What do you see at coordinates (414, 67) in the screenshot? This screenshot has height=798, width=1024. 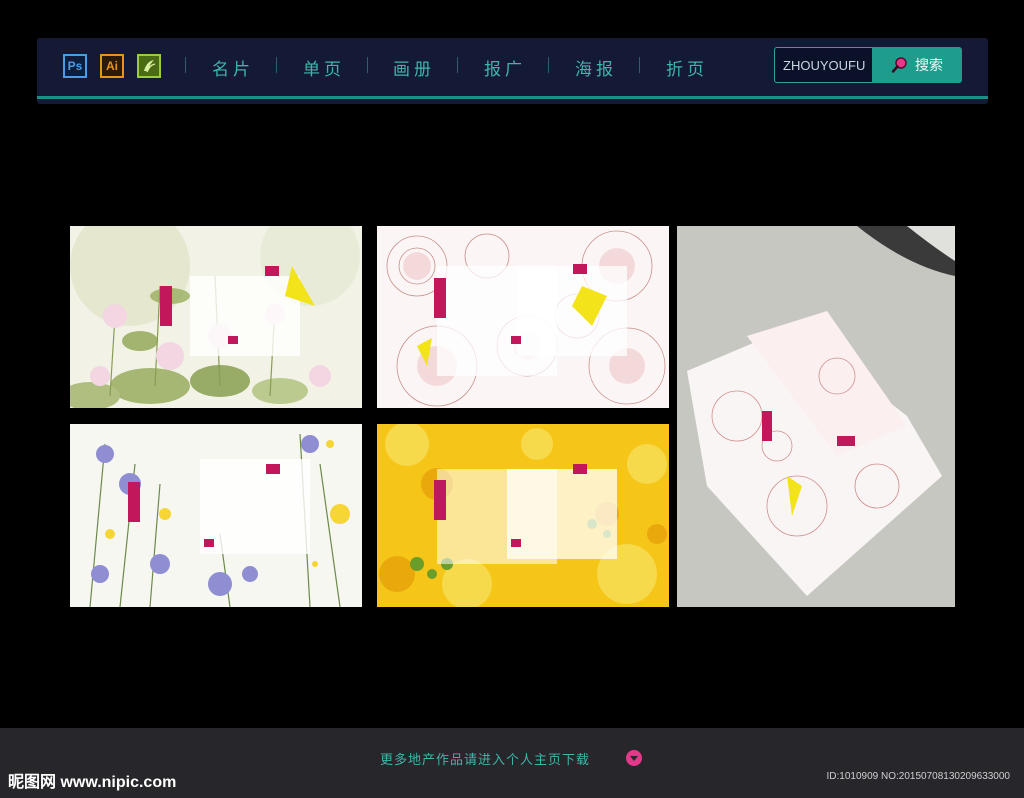 I see `nav-item-brochure: 画册` at bounding box center [414, 67].